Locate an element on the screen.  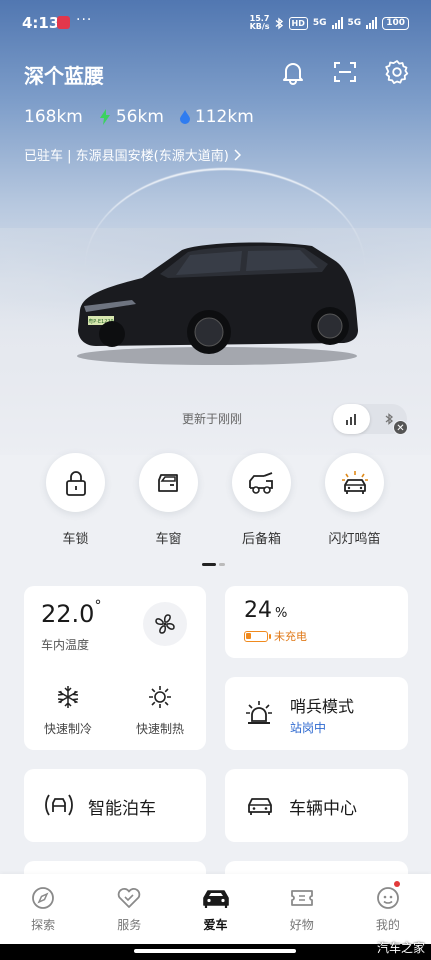
scan-button is located at coordinates (345, 72).